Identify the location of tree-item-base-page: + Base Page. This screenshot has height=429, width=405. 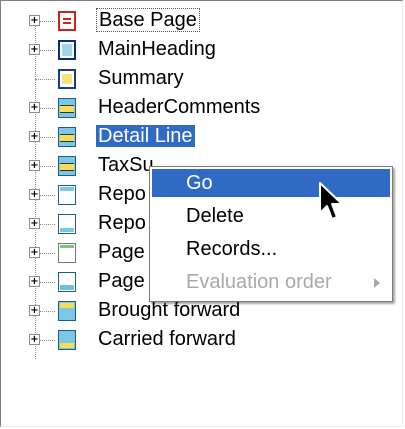
(201, 20).